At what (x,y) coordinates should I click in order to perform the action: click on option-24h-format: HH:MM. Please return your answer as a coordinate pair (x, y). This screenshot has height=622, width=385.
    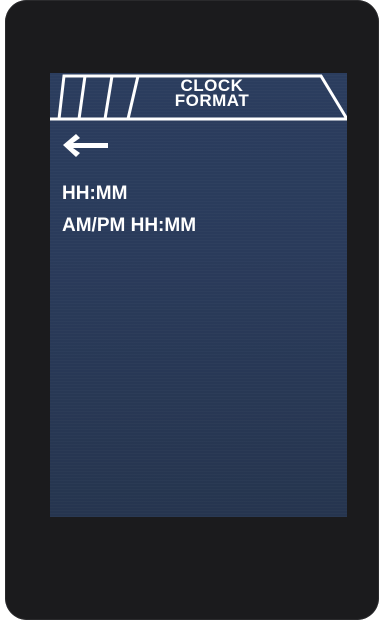
    Looking at the image, I should click on (94, 194).